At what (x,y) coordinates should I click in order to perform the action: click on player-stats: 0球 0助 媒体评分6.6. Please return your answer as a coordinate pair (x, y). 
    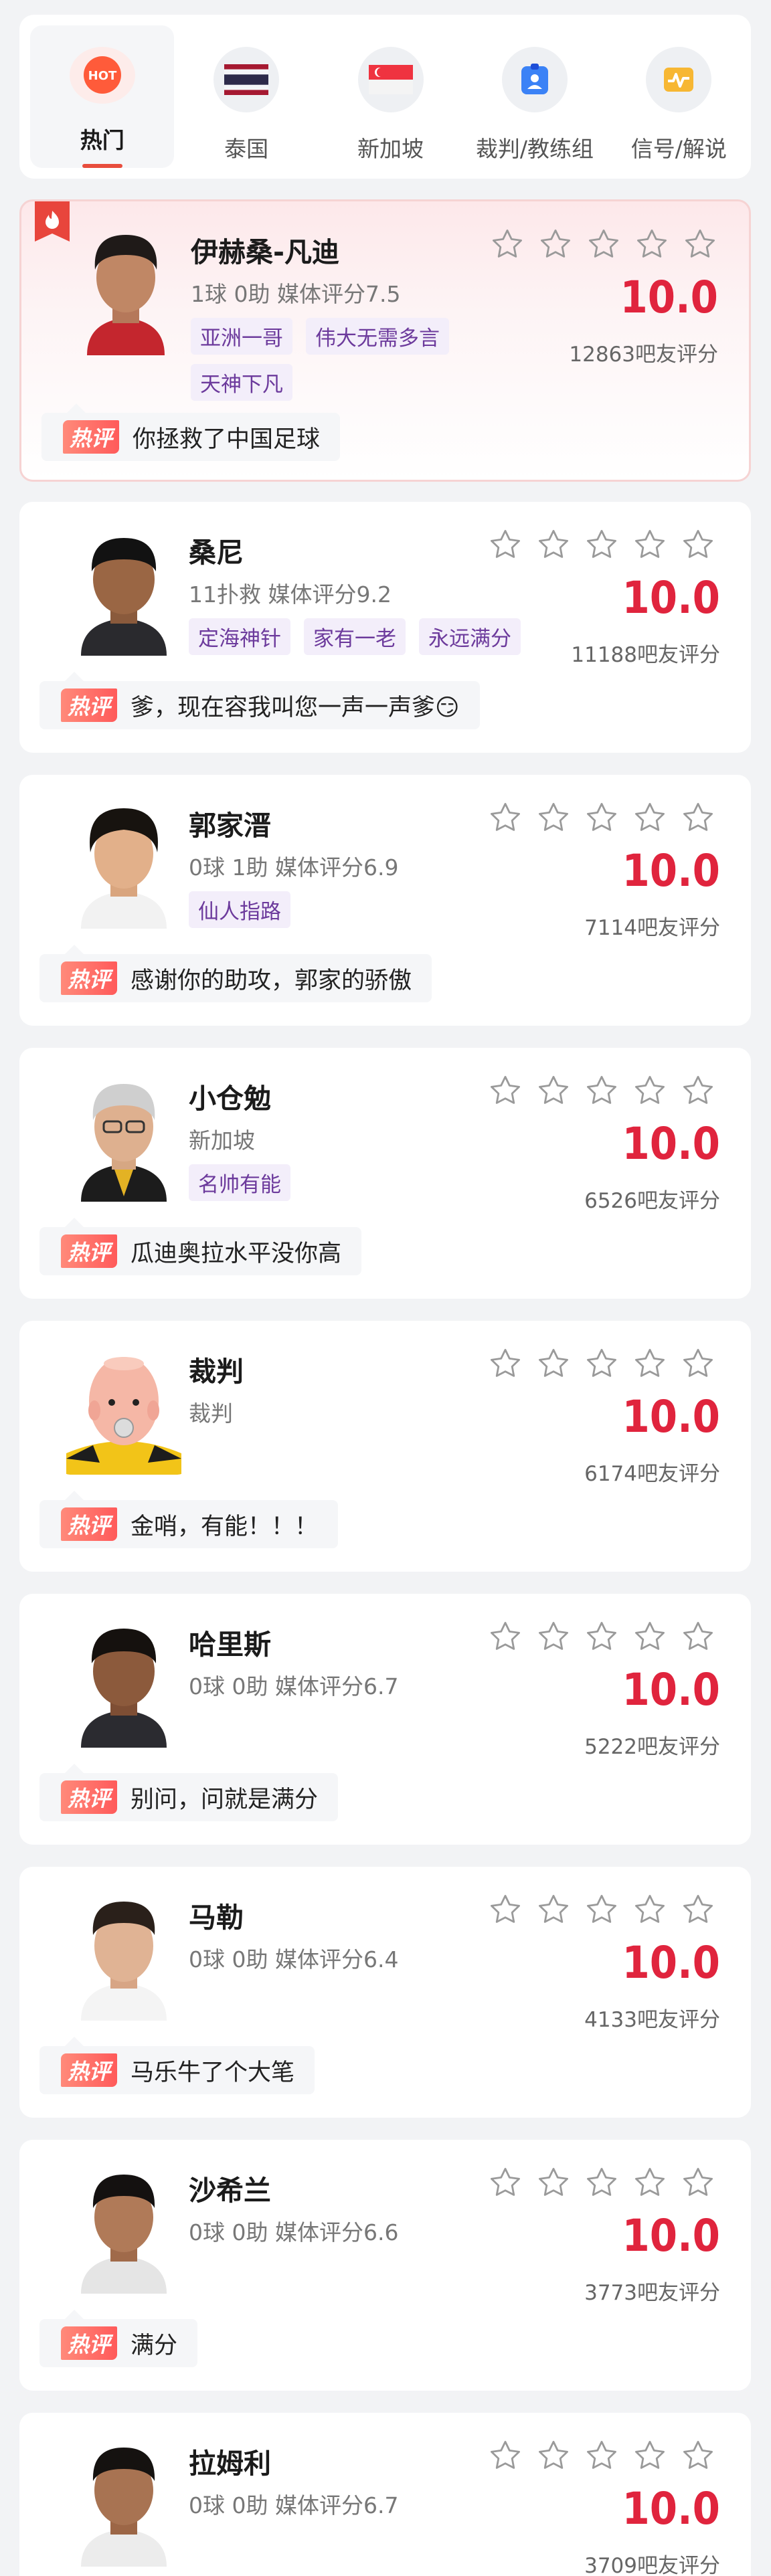
    Looking at the image, I should click on (294, 2232).